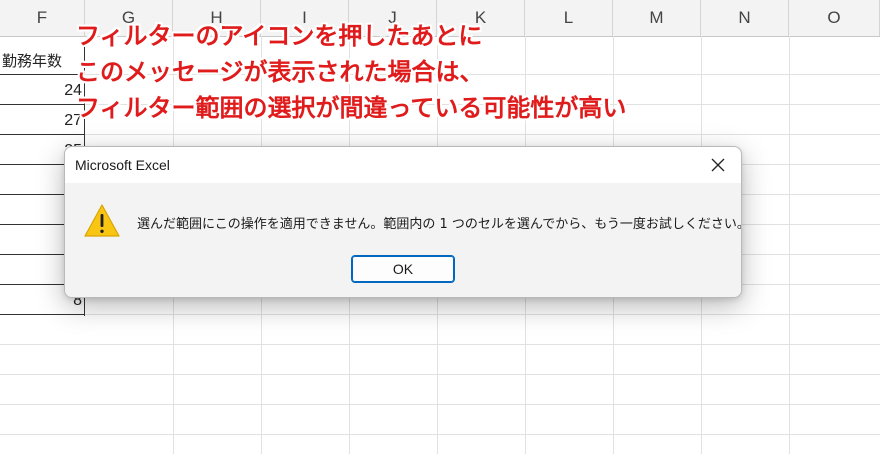  I want to click on ok-button: OK, so click(403, 269).